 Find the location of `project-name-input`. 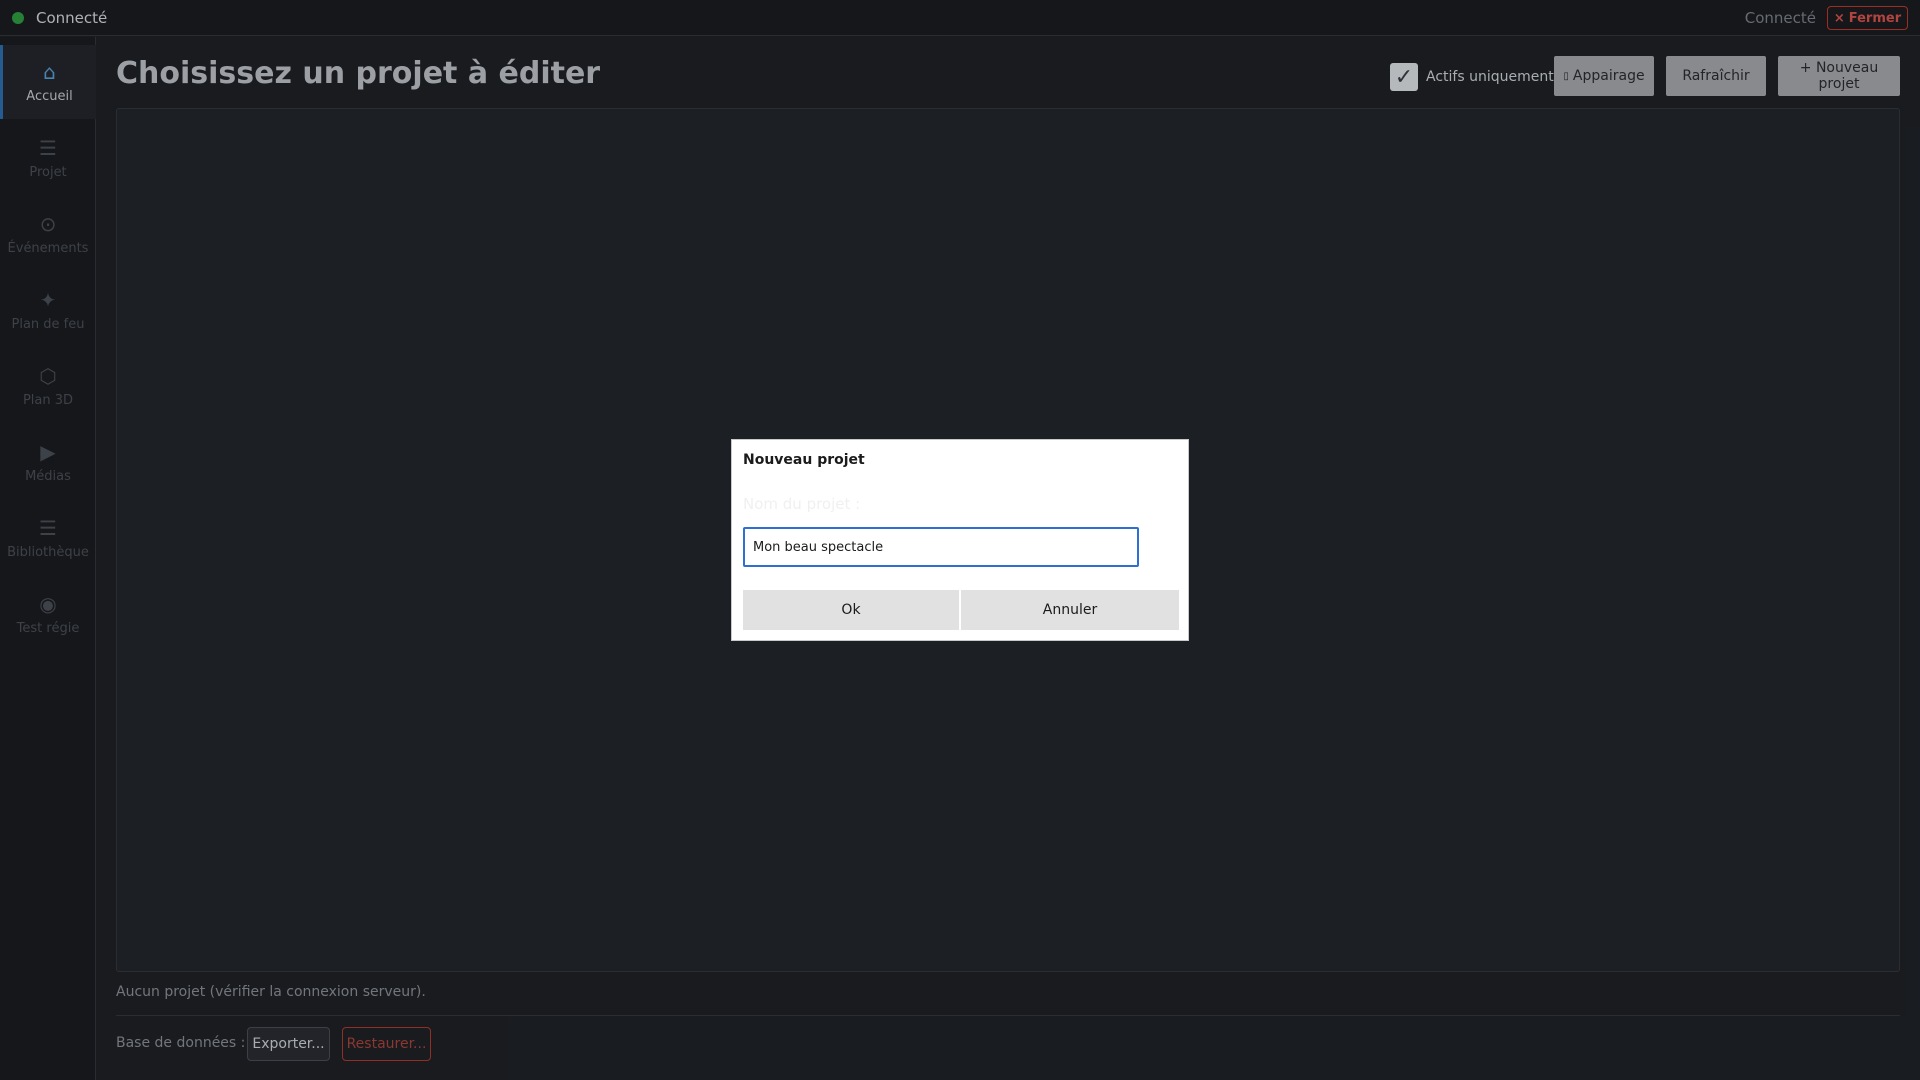

project-name-input is located at coordinates (941, 547).